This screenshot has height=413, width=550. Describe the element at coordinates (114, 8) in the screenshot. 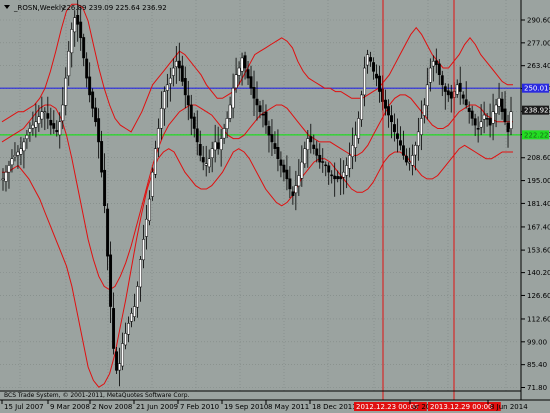

I see `ohlc-values: 226.89 239.09 225.64 236.92` at that location.